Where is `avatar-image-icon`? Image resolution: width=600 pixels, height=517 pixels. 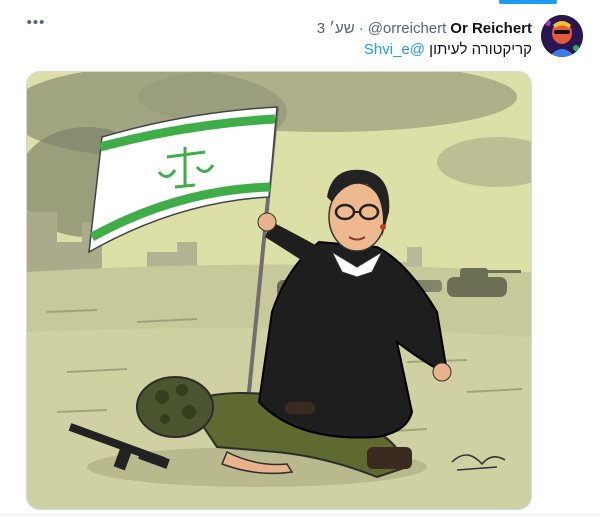
avatar-image-icon is located at coordinates (562, 36).